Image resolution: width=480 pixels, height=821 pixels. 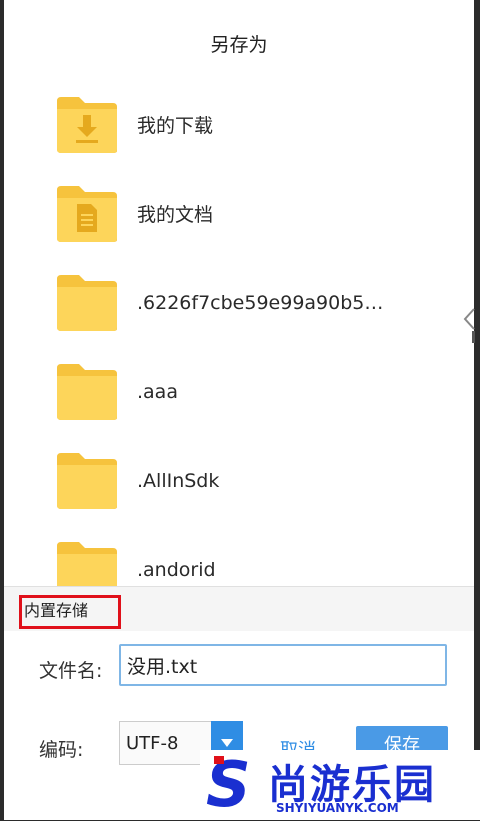 I want to click on chevron-left-icon, so click(x=469, y=325).